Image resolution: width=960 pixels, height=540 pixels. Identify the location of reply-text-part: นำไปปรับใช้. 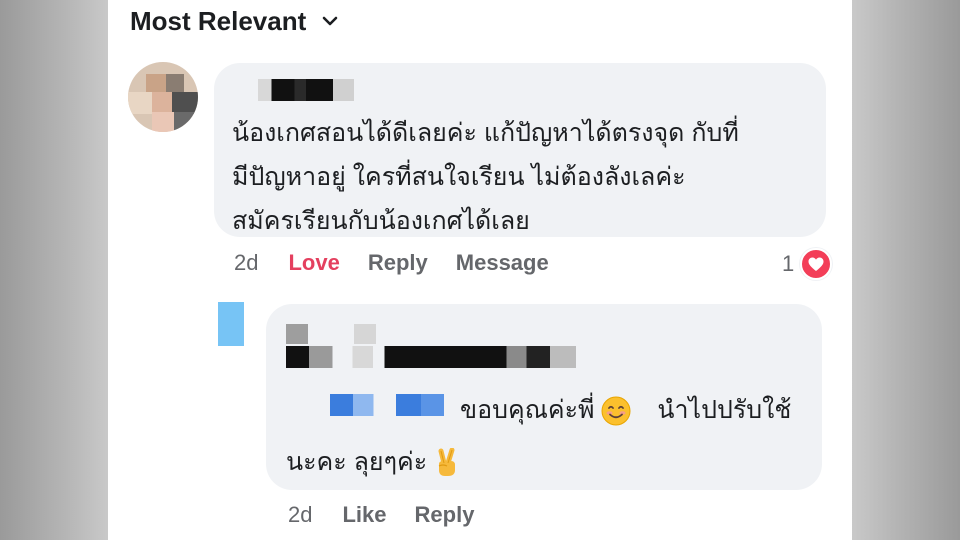
(724, 410).